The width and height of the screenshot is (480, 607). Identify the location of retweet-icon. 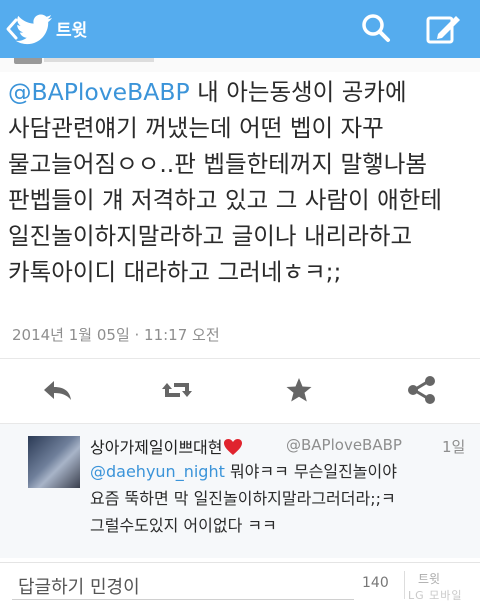
(177, 390).